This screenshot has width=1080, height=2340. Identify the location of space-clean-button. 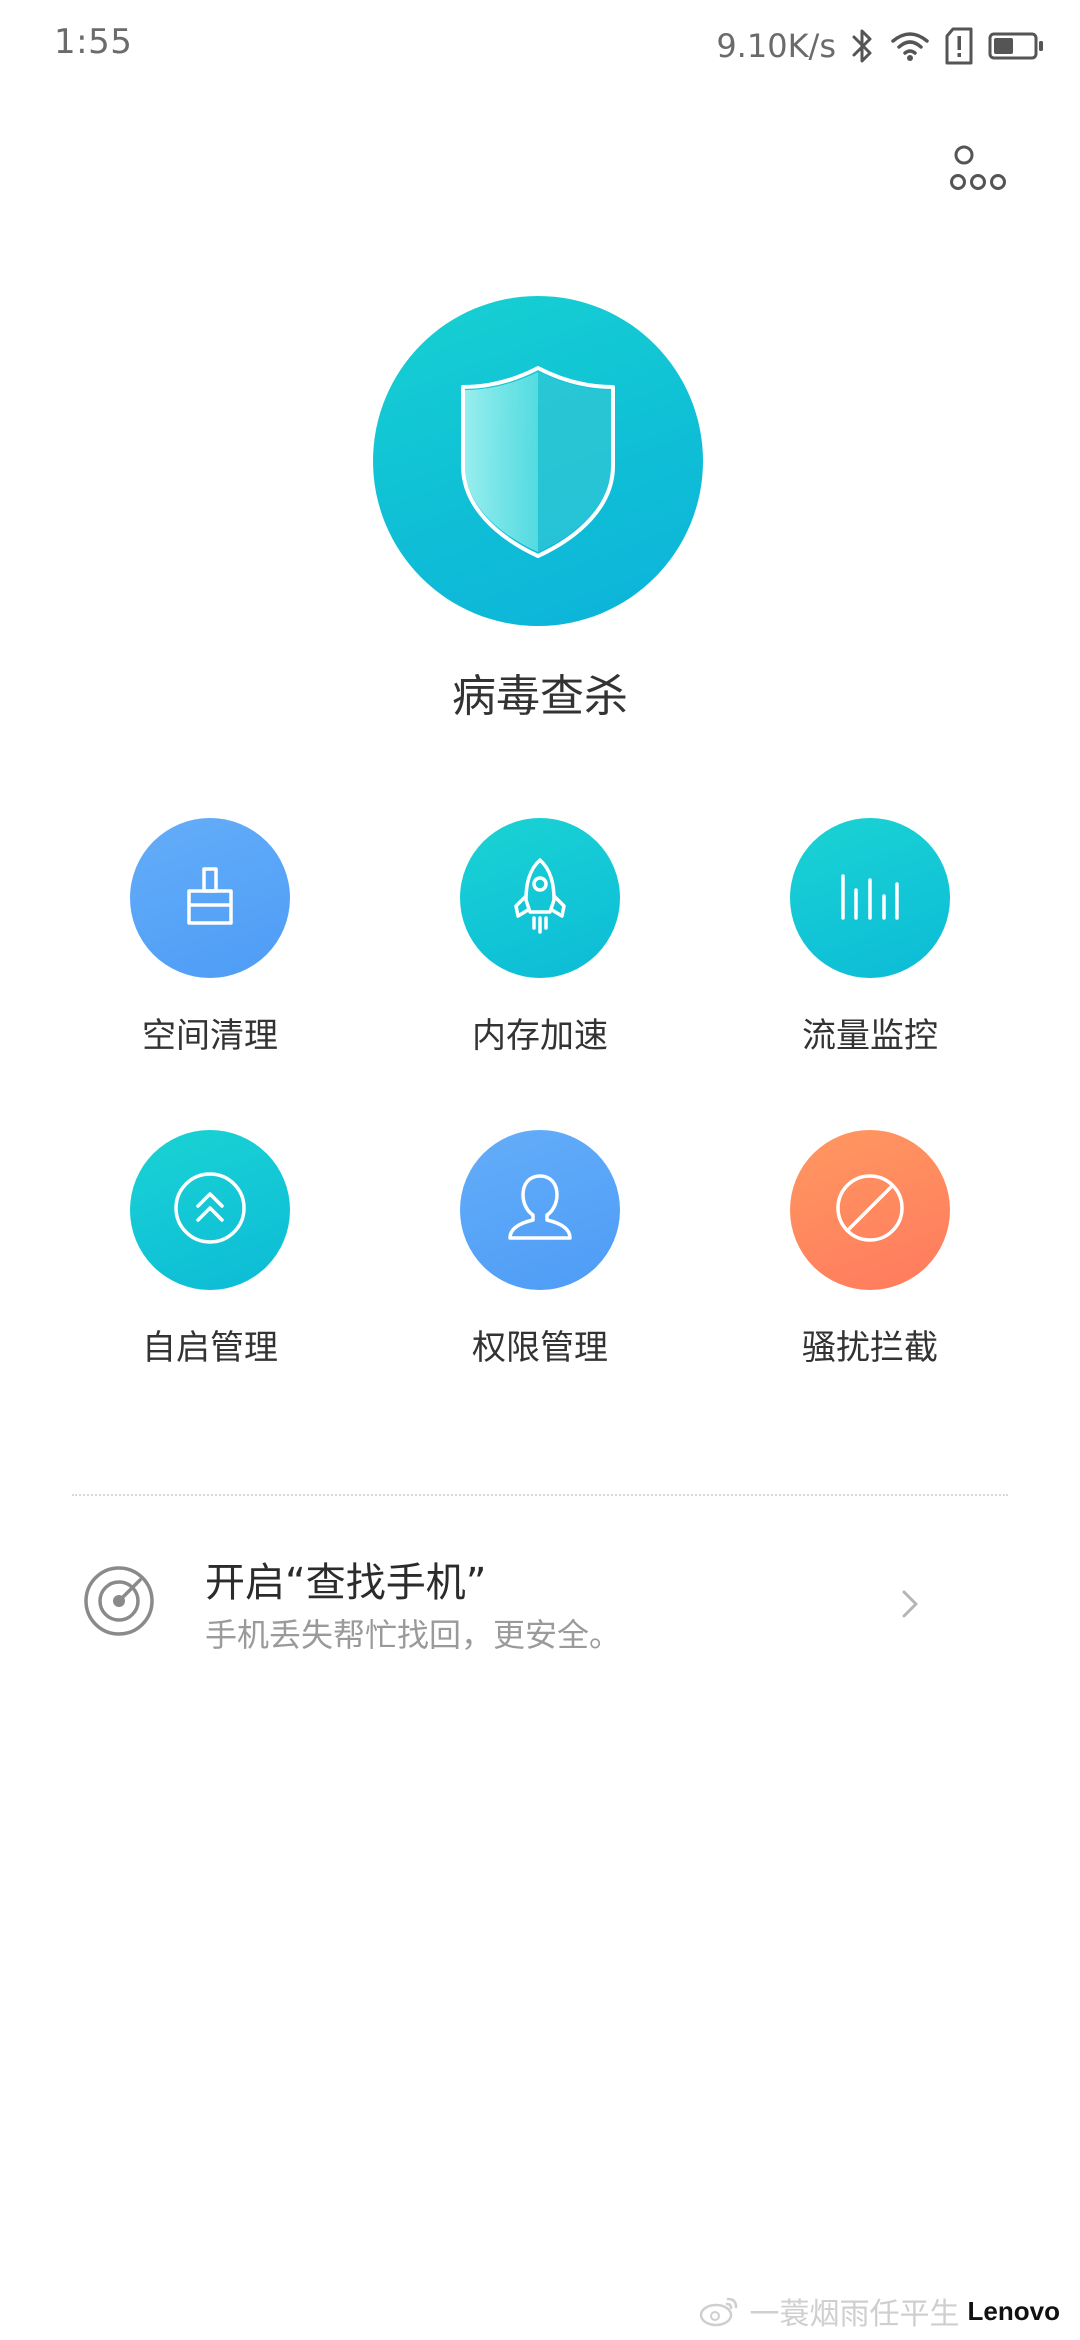
(210, 898).